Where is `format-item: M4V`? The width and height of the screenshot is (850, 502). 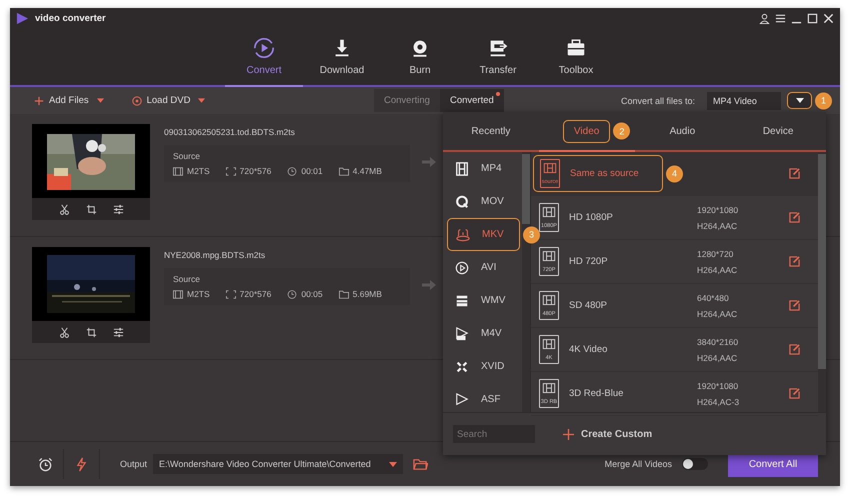 format-item: M4V is located at coordinates (481, 333).